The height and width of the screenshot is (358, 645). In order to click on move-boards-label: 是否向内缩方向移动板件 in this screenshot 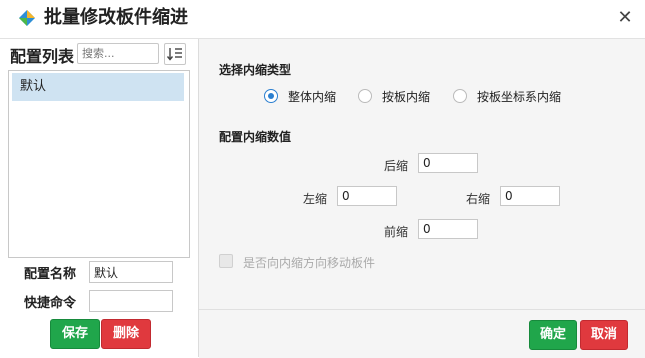, I will do `click(309, 263)`.